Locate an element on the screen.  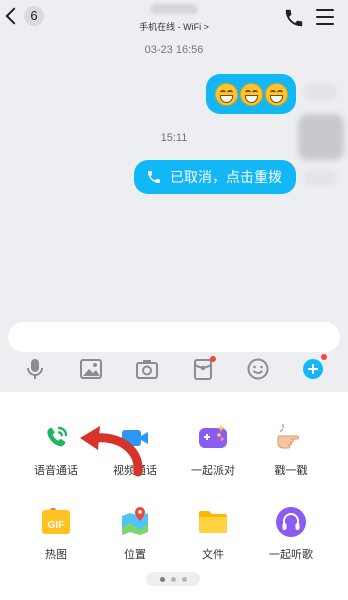
file-button: 文件 is located at coordinates (213, 533).